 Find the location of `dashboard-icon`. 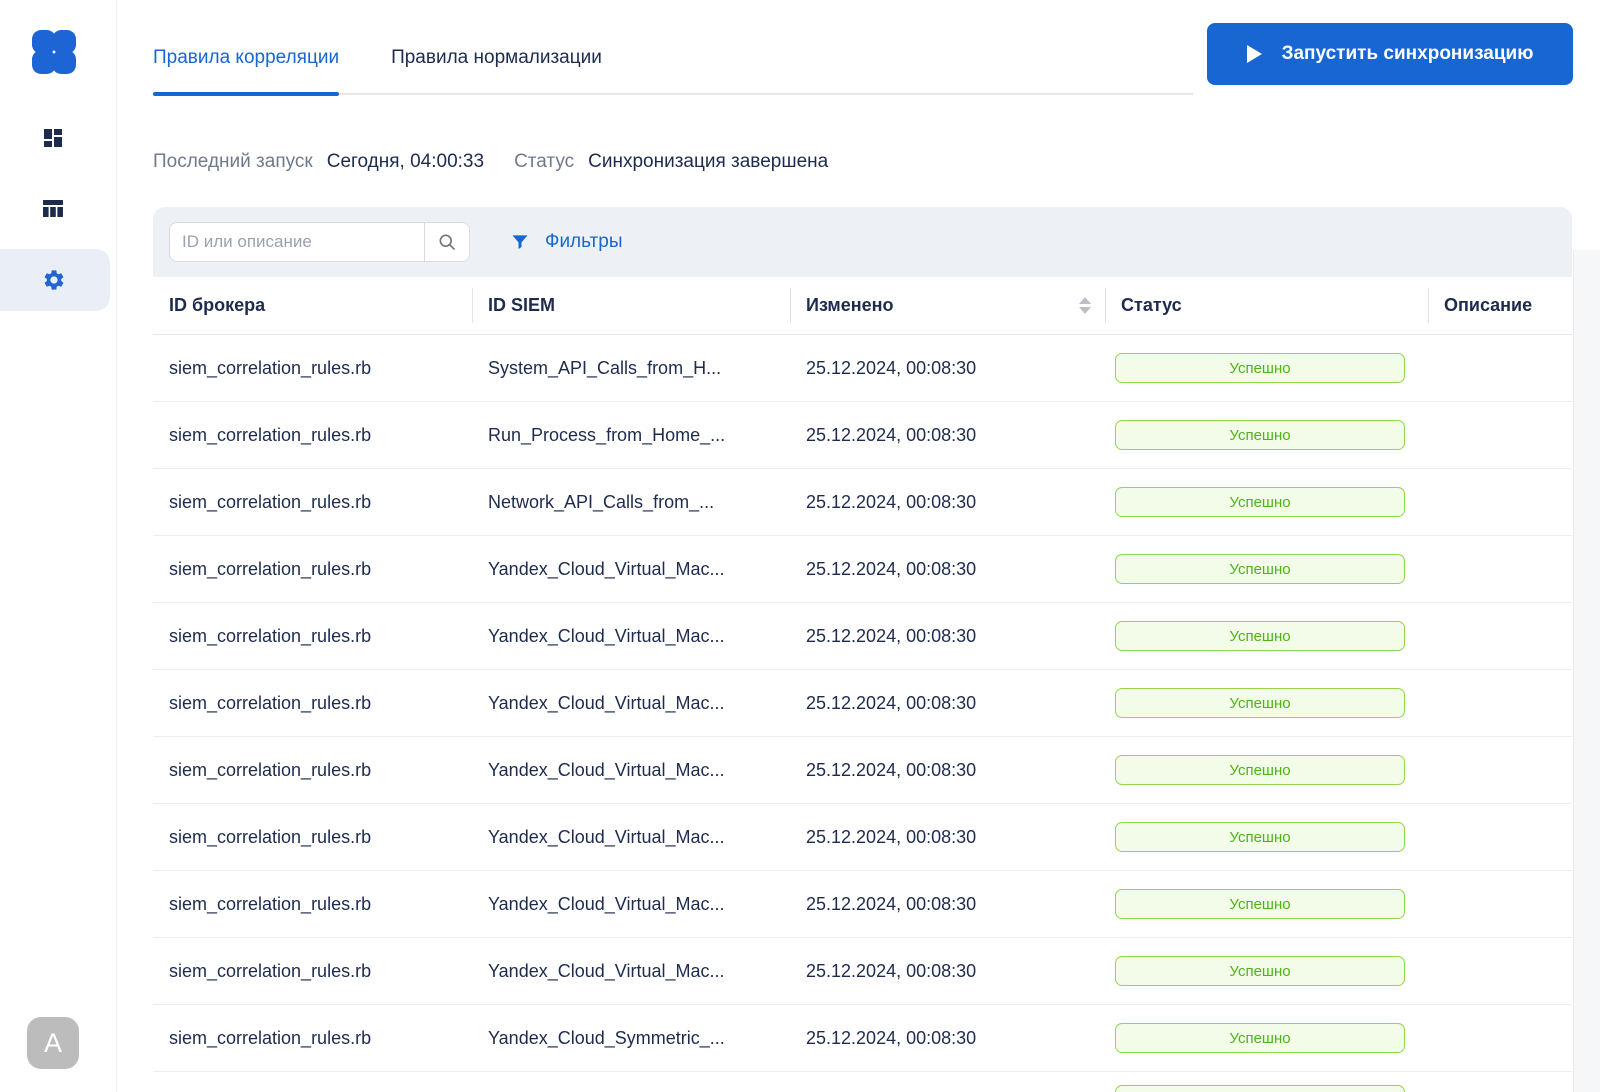

dashboard-icon is located at coordinates (53, 138).